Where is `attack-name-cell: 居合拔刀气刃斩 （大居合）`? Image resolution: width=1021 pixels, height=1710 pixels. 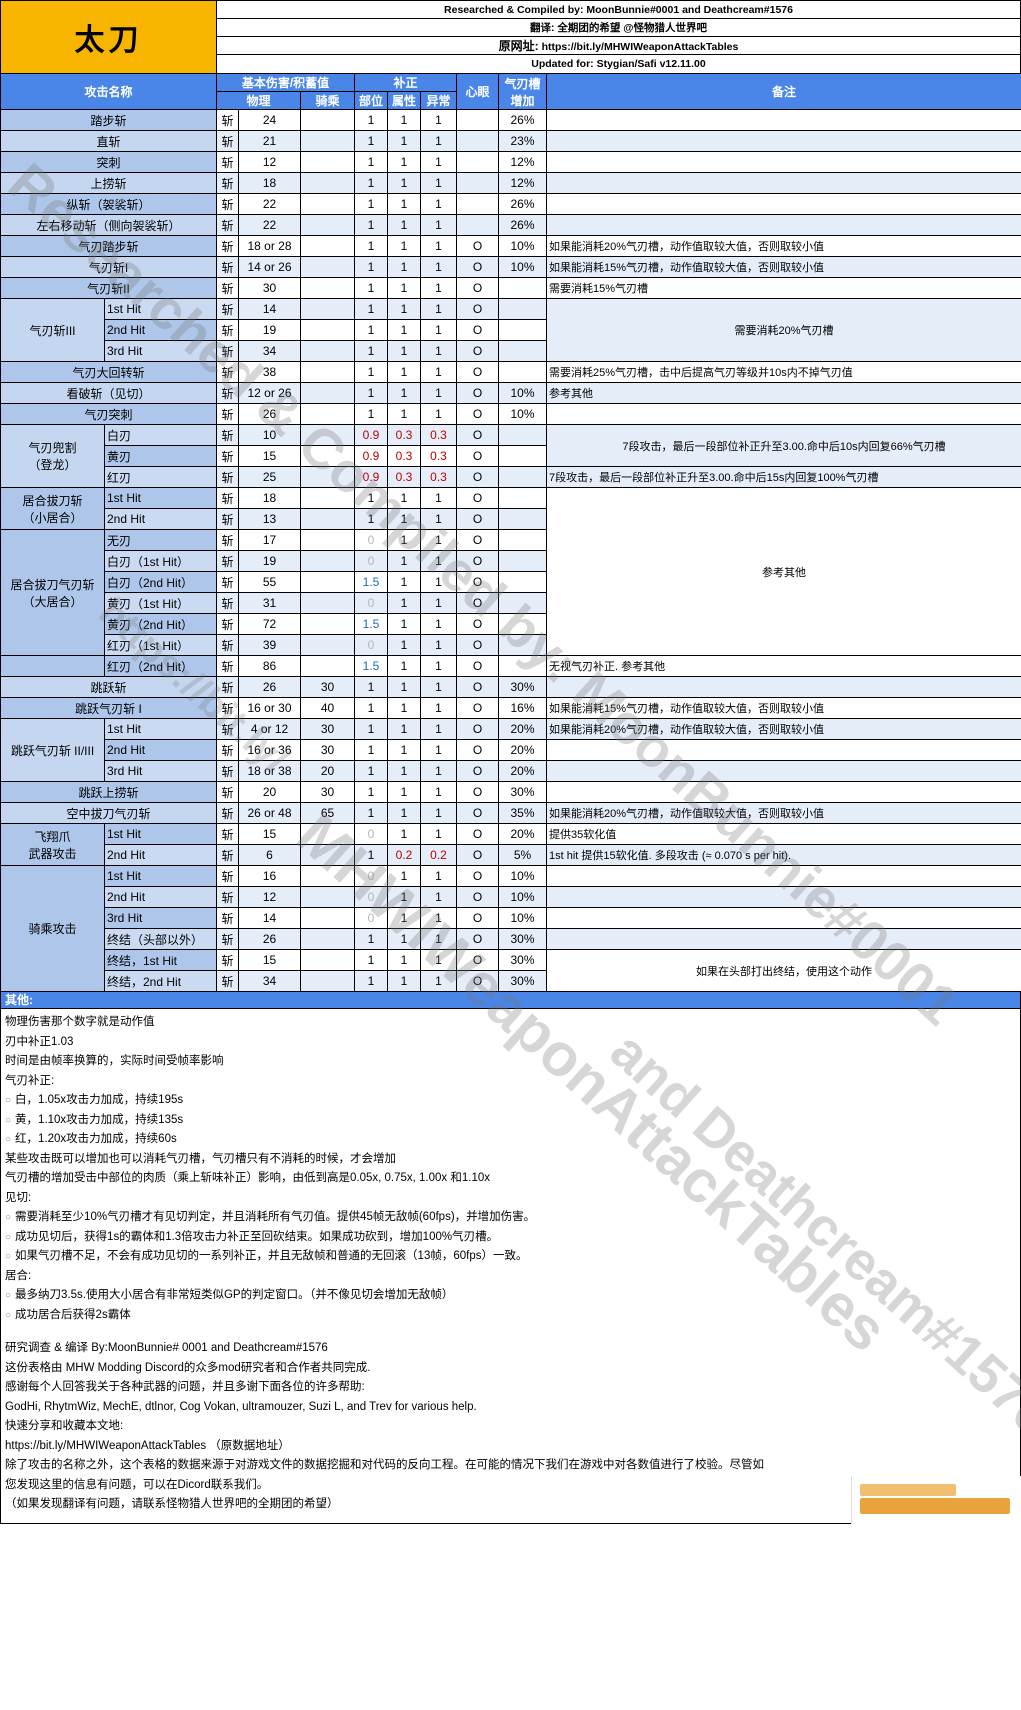 attack-name-cell: 居合拔刀气刃斩 （大居合） is located at coordinates (52, 592).